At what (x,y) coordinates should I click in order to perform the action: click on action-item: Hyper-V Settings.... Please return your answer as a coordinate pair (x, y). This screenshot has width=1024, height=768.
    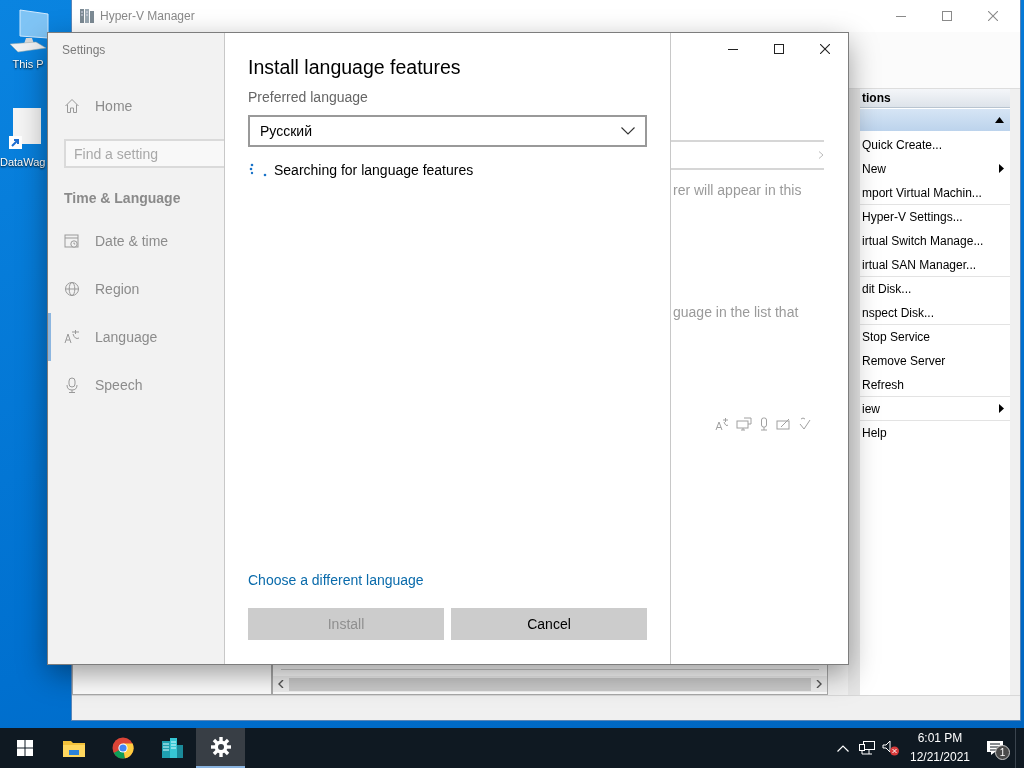
    Looking at the image, I should click on (935, 216).